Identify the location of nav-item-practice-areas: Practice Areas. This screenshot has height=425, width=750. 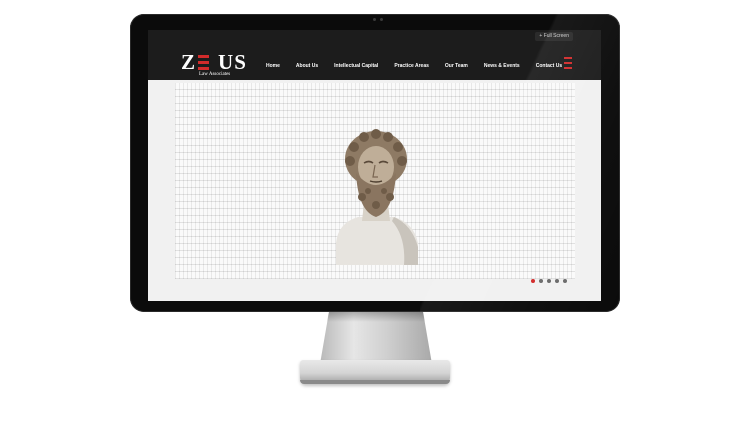
(411, 66).